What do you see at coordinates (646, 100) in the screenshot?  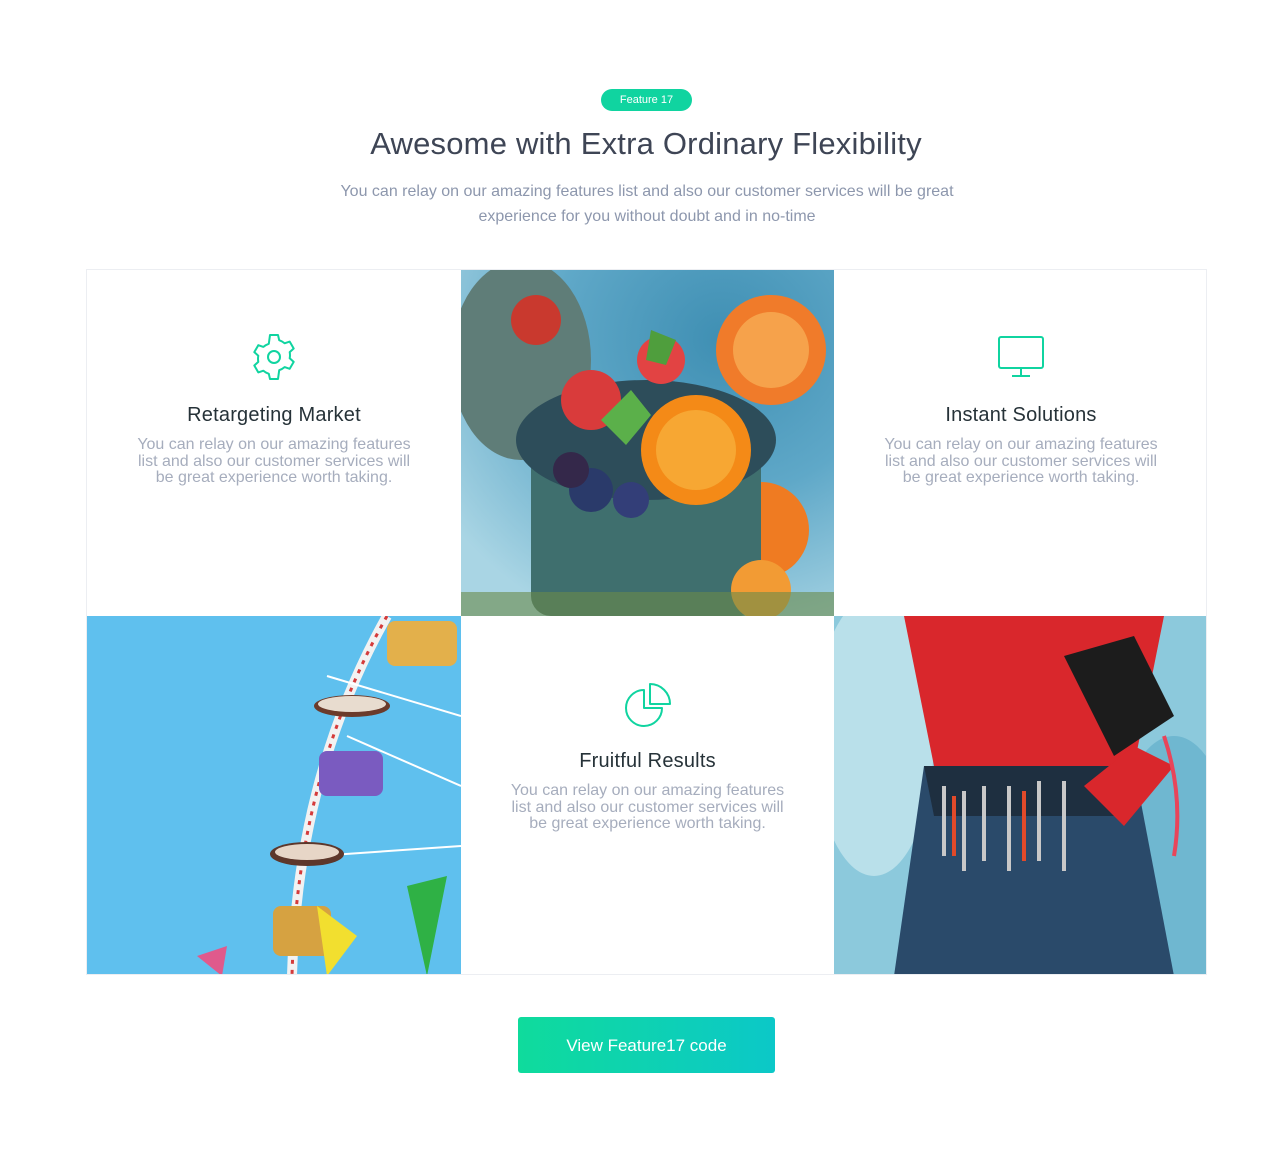 I see `badge: Feature 17` at bounding box center [646, 100].